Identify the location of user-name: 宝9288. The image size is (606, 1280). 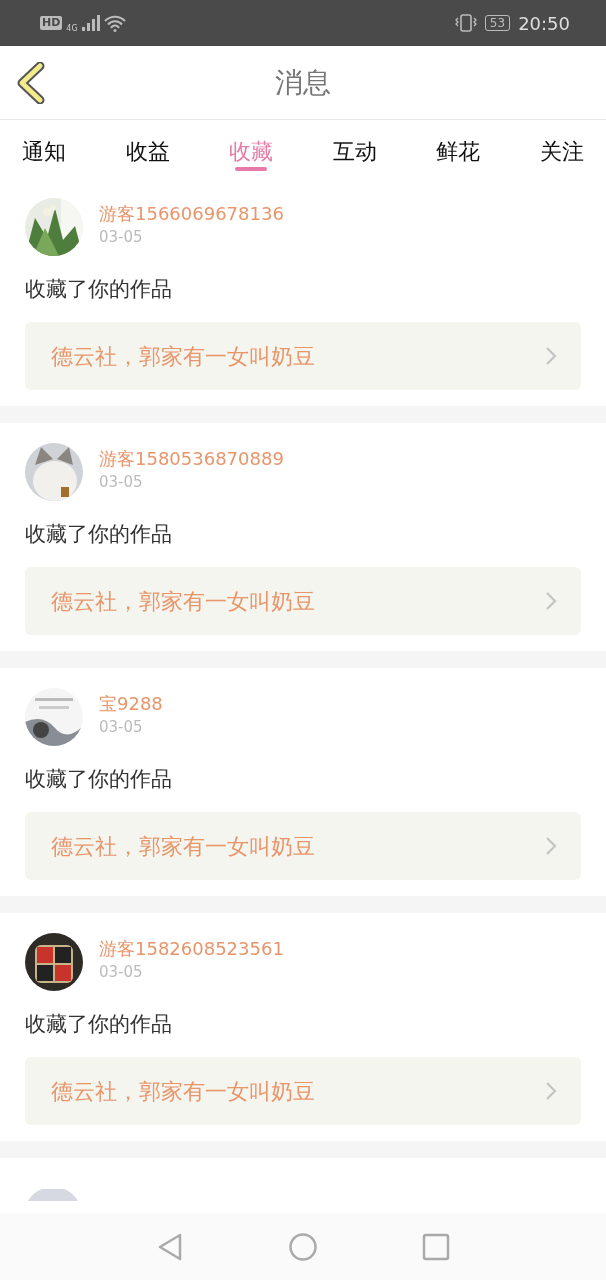
(131, 704).